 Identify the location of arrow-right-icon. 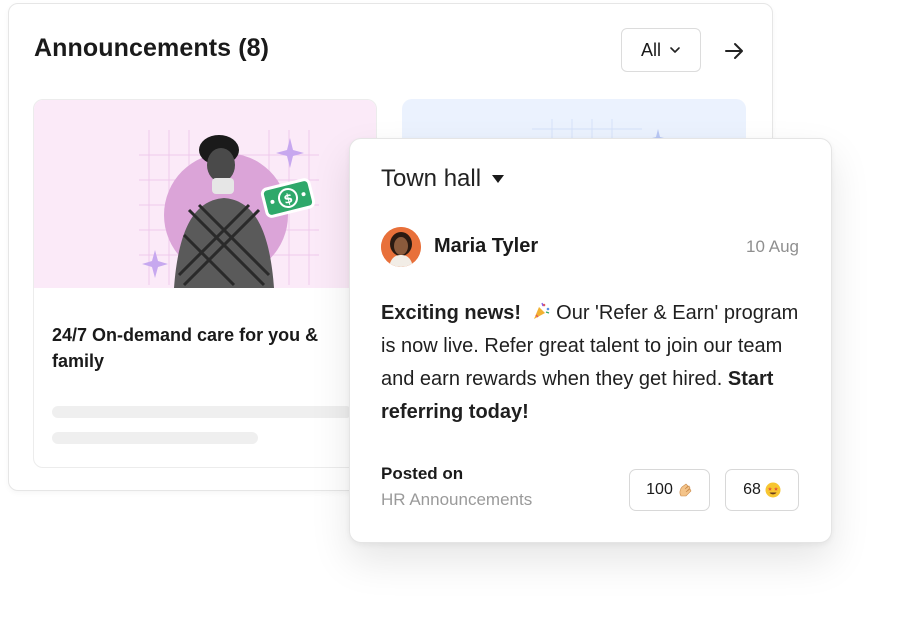
(734, 51).